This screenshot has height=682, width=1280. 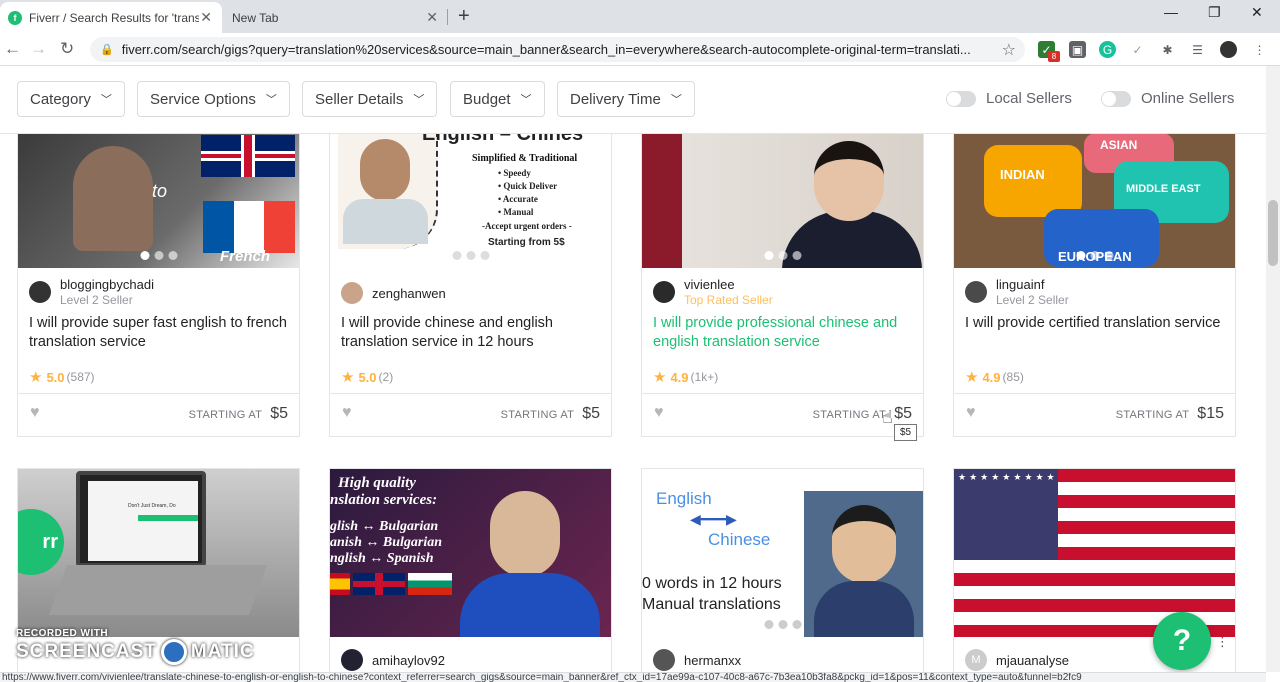 What do you see at coordinates (245, 256) in the screenshot?
I see `image-caption: French` at bounding box center [245, 256].